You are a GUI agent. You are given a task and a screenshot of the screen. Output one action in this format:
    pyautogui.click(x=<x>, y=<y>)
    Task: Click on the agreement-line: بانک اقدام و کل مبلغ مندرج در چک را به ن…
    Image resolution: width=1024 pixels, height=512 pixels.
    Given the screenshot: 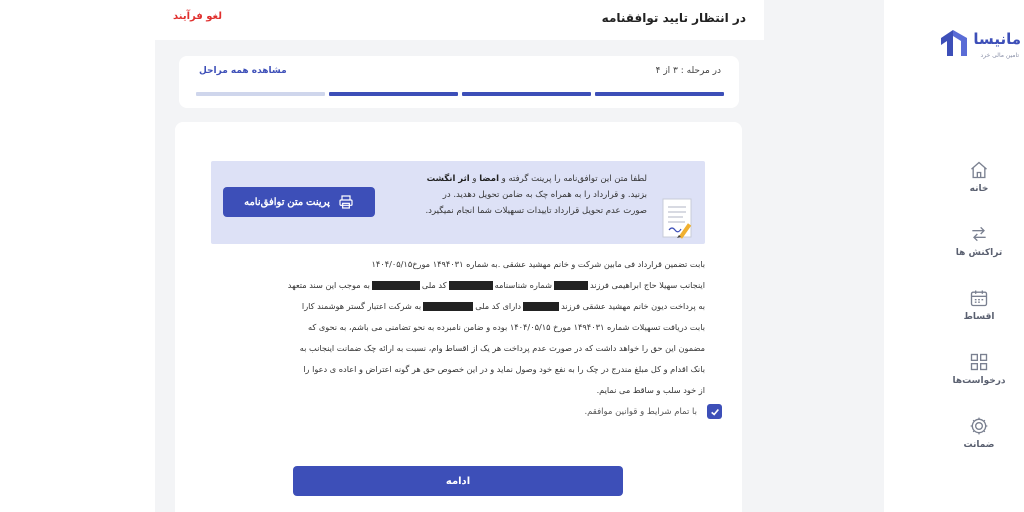 What is the action you would take?
    pyautogui.click(x=504, y=369)
    